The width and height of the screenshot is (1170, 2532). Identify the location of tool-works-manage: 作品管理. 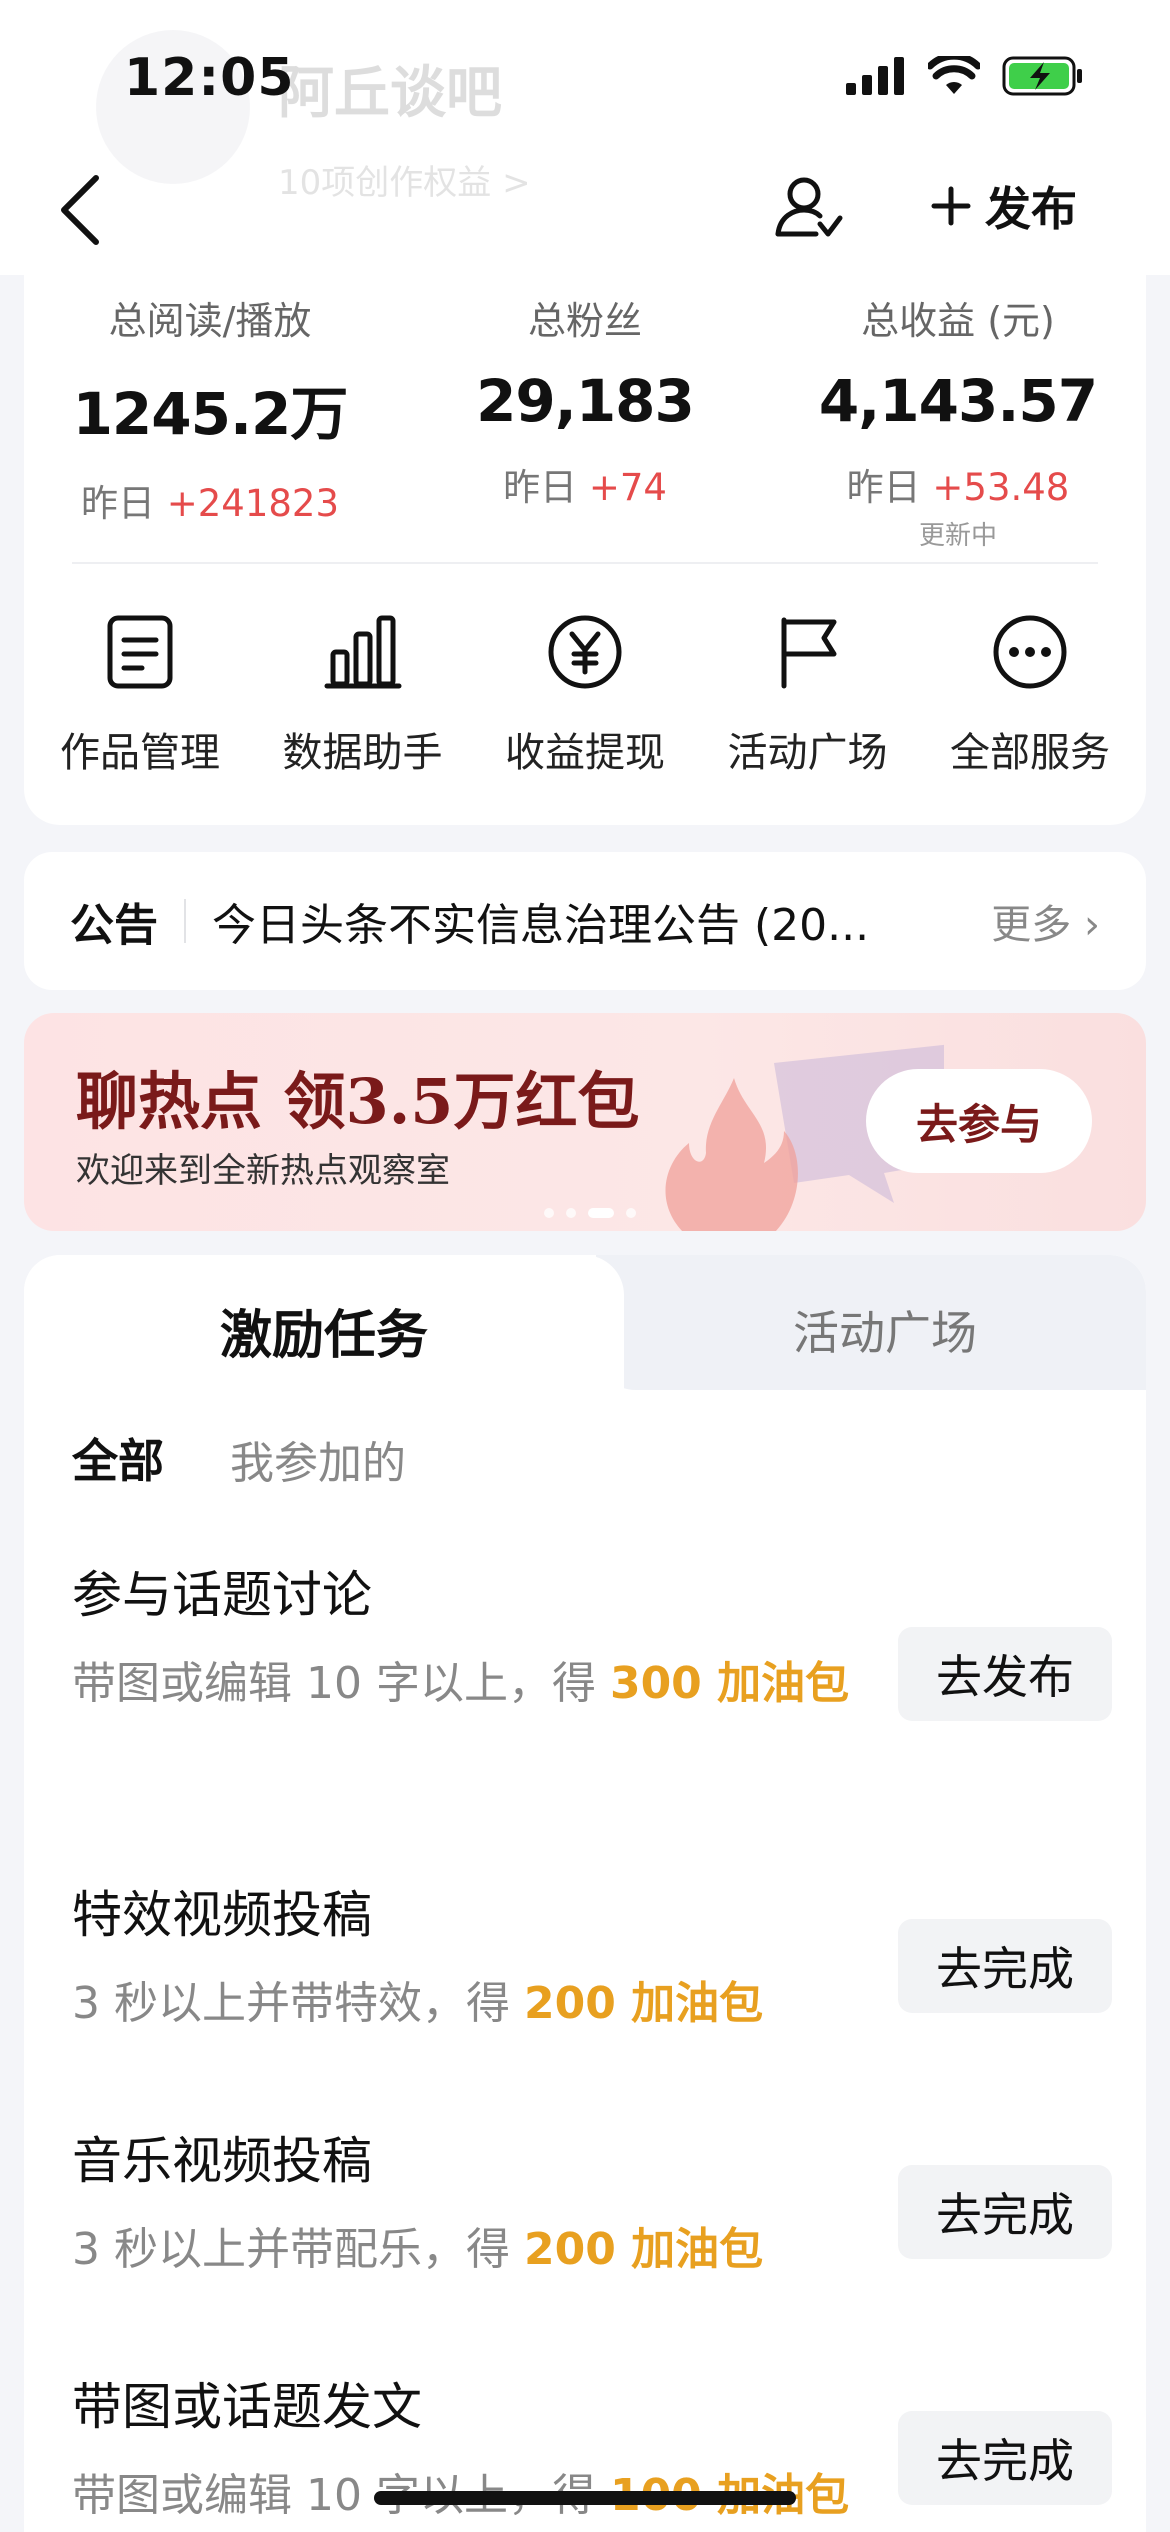
(140, 695).